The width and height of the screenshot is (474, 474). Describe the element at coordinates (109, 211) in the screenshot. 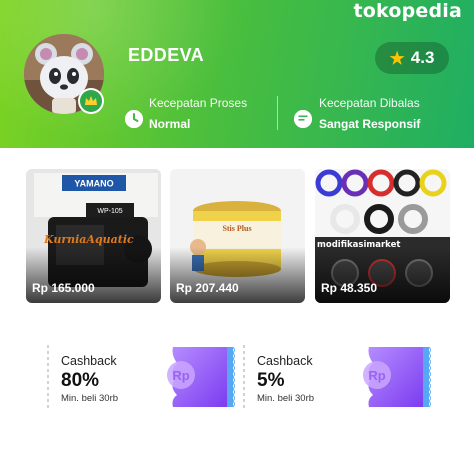

I see `product-image-model: WP-105` at that location.